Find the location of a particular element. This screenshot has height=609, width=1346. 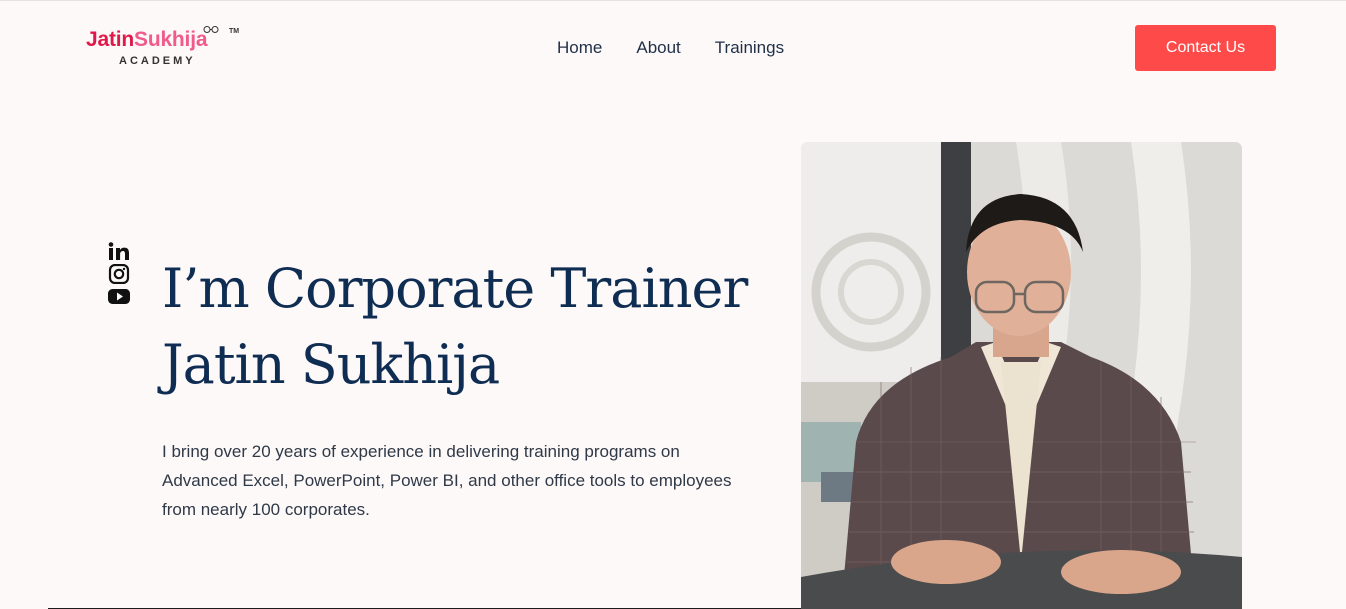

logo-brand-part2: Sukhija is located at coordinates (171, 39).